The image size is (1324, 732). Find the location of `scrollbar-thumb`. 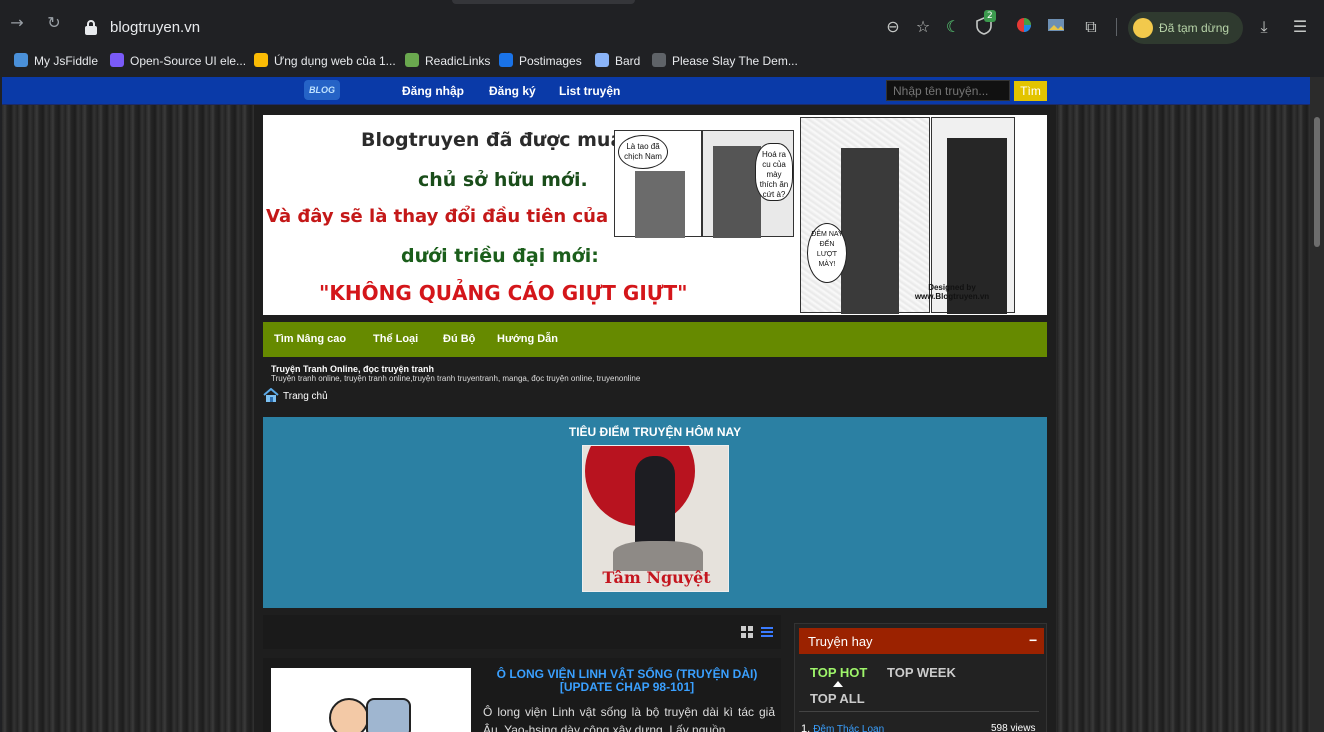

scrollbar-thumb is located at coordinates (1317, 182).